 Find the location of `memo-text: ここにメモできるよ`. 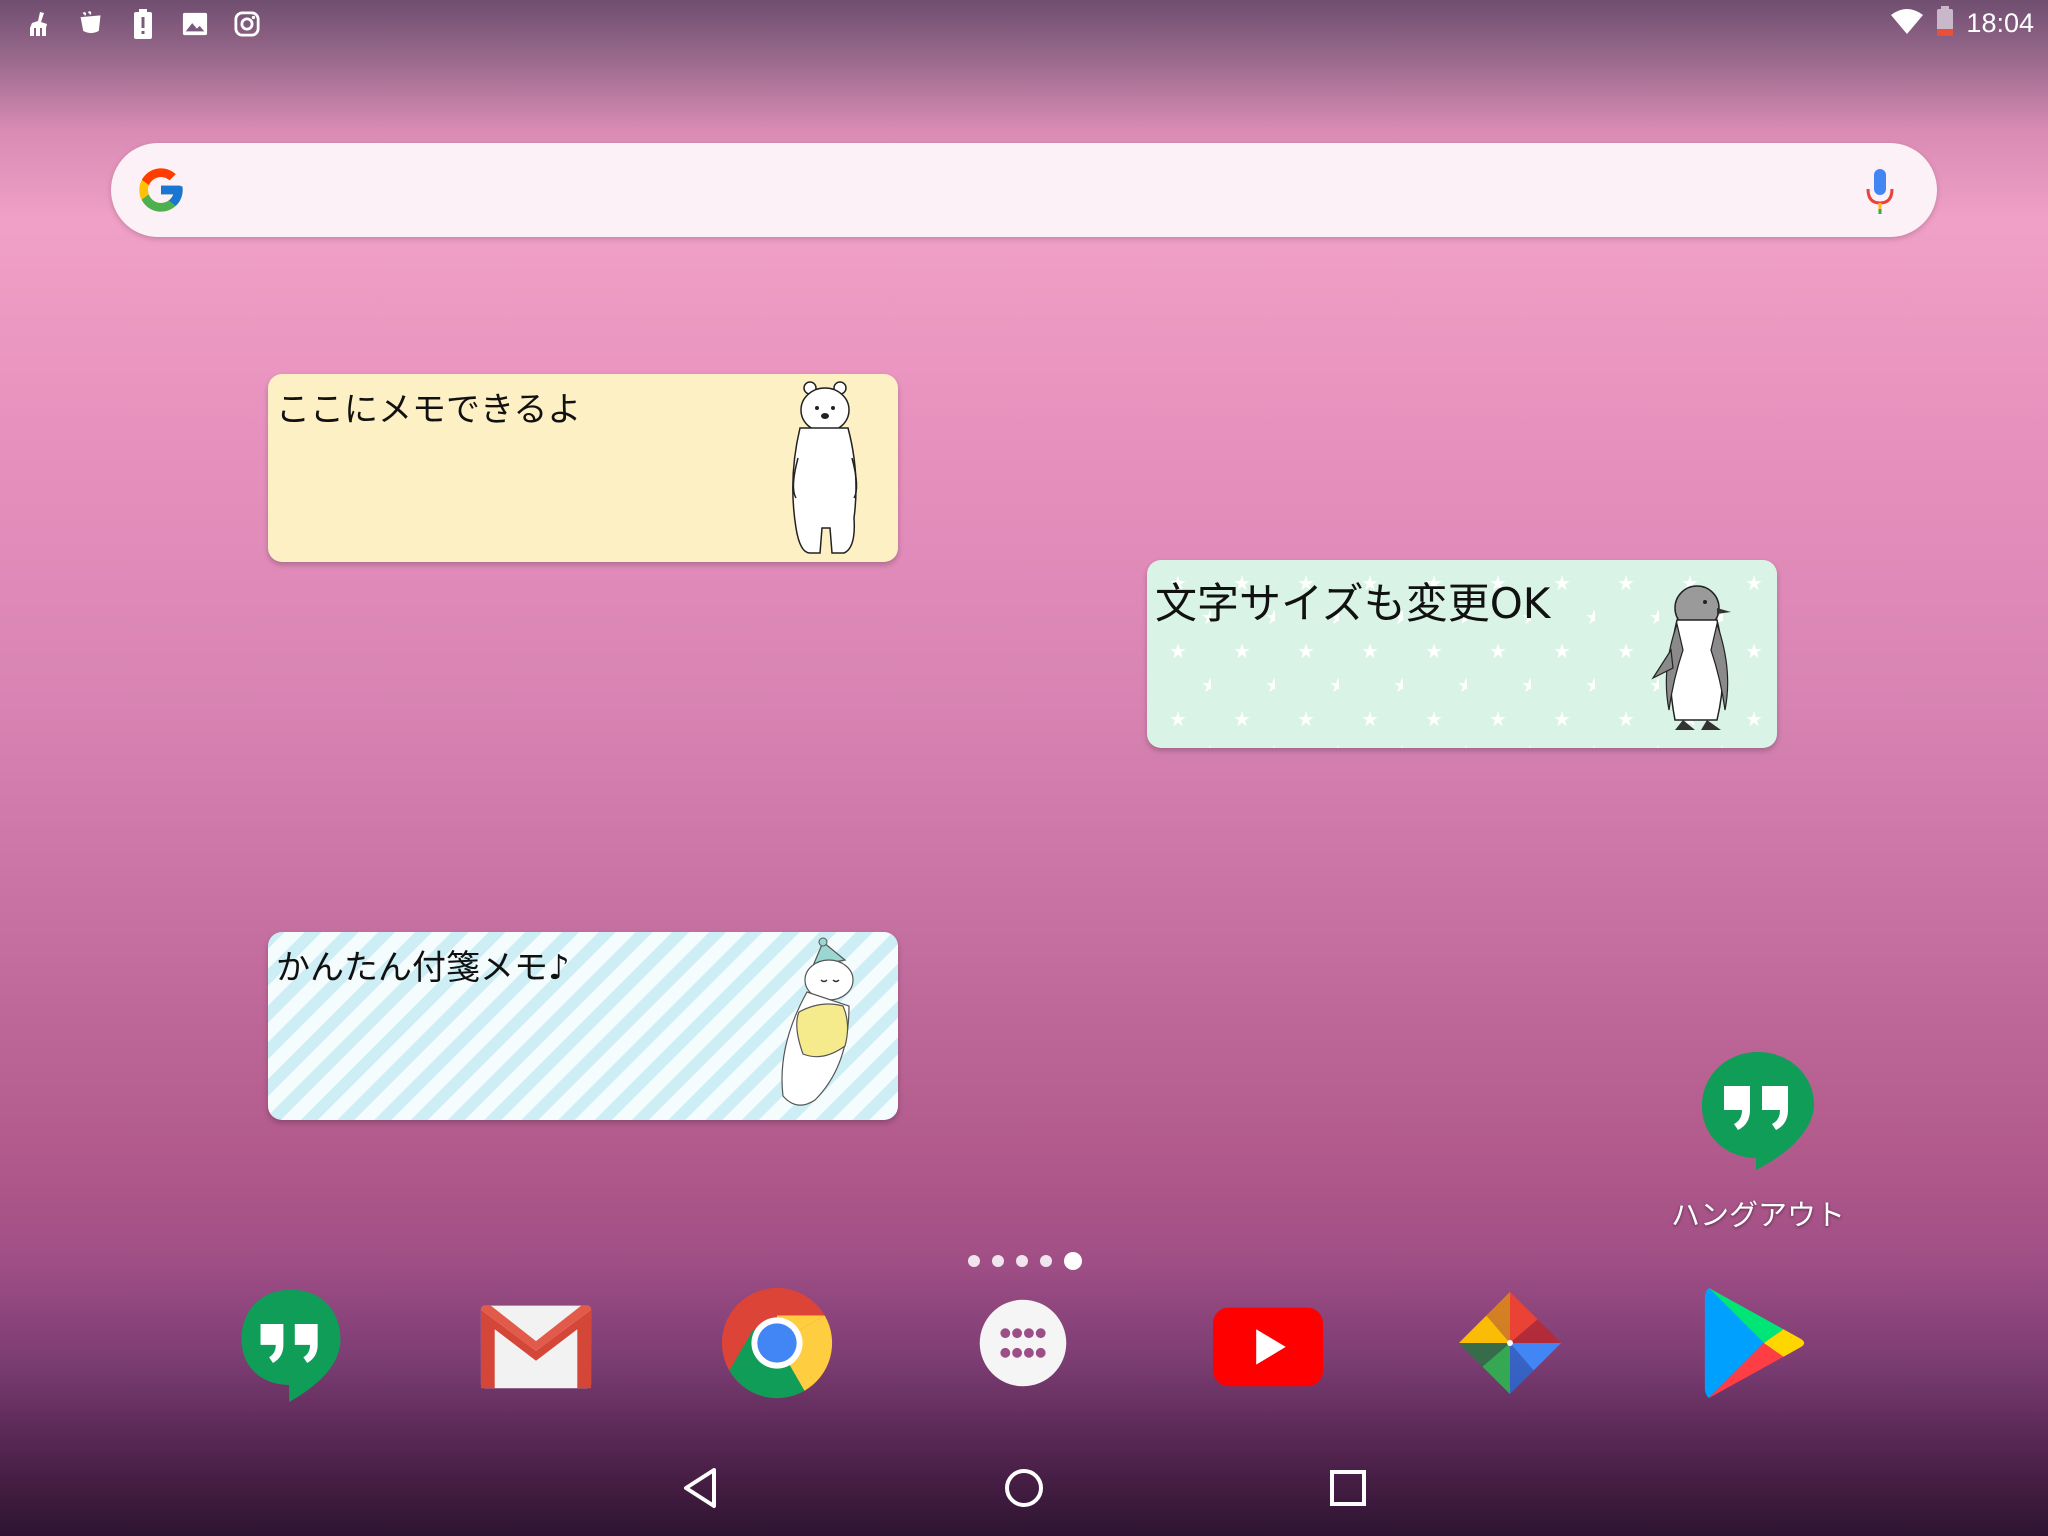

memo-text: ここにメモできるよ is located at coordinates (429, 410).